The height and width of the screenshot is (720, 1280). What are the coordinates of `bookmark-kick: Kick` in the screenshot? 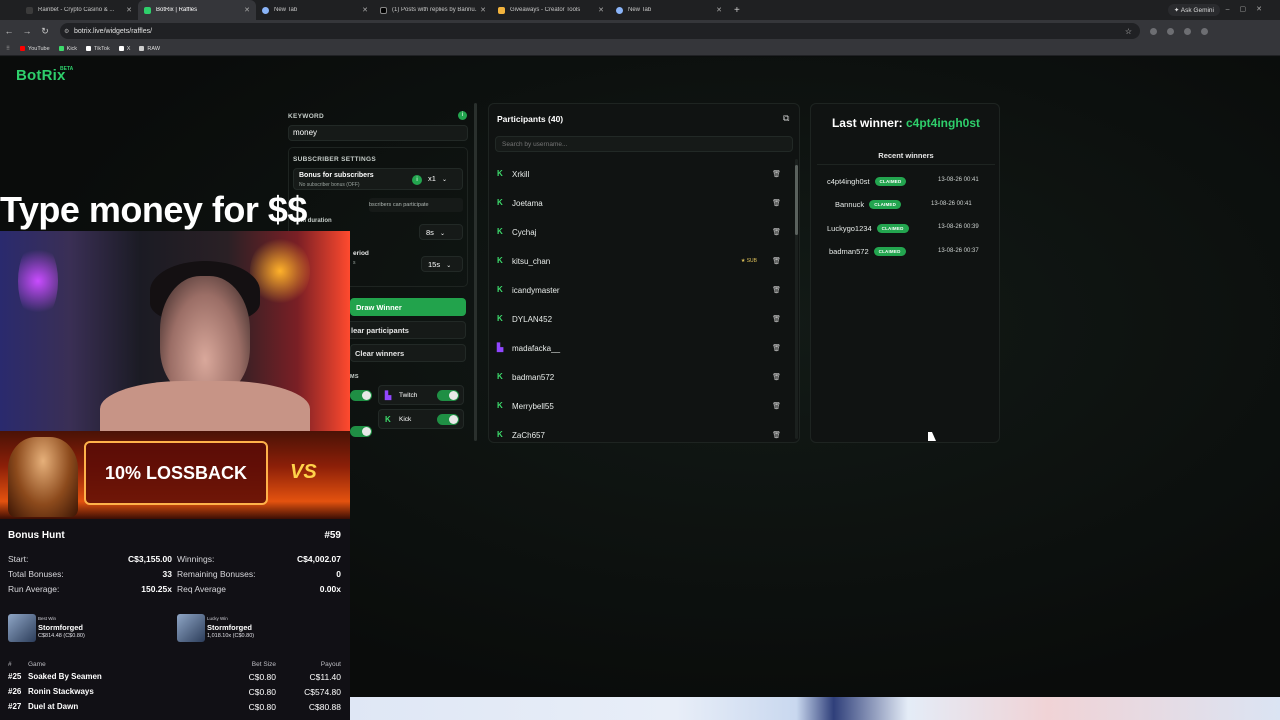 It's located at (67, 49).